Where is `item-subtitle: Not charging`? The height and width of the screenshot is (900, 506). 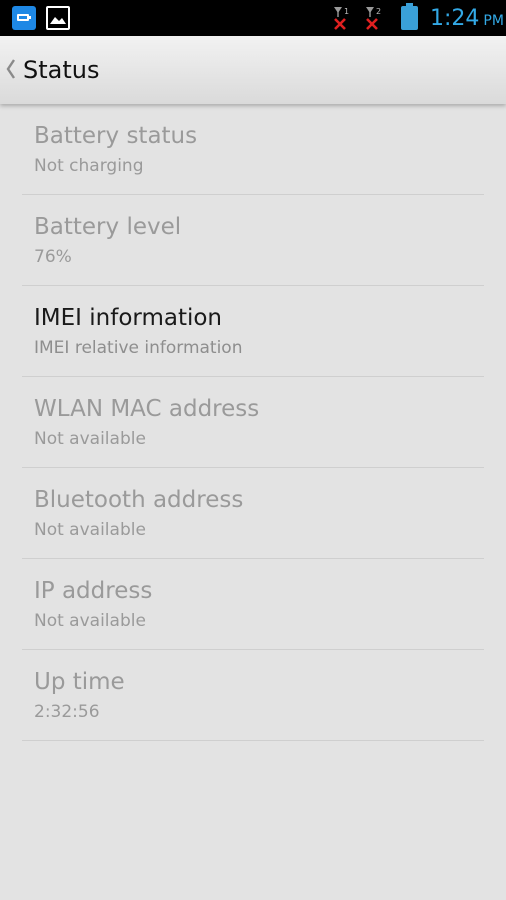 item-subtitle: Not charging is located at coordinates (89, 166).